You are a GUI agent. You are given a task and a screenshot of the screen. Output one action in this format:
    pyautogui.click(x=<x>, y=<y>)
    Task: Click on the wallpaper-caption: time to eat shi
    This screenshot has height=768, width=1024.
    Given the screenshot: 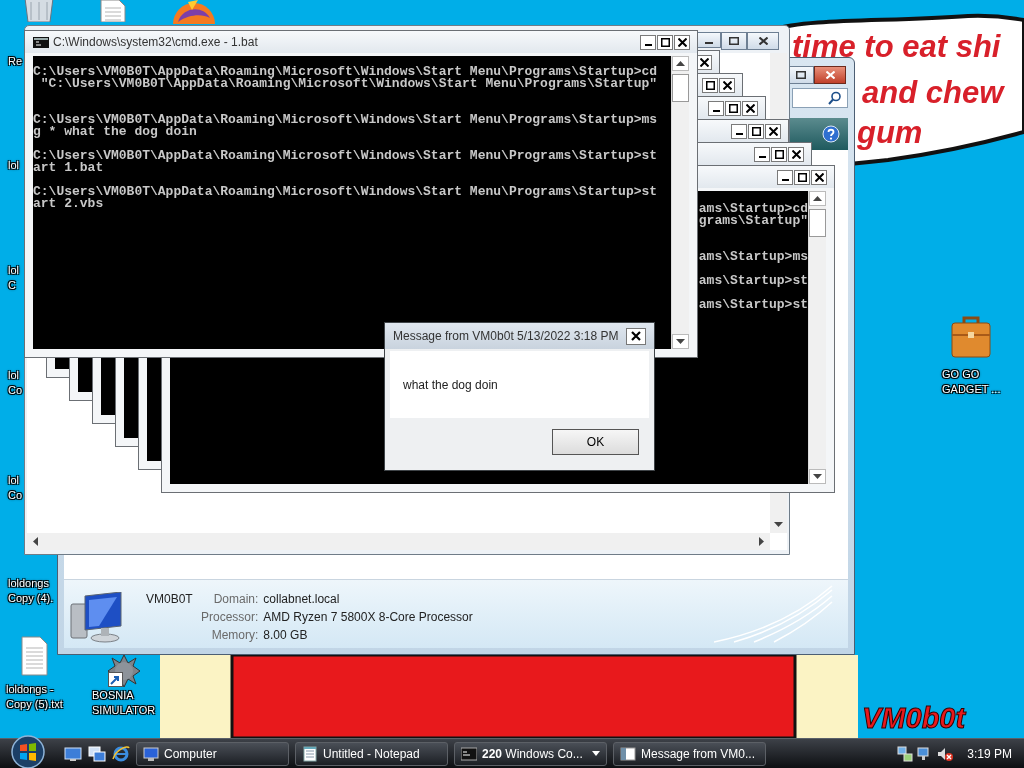 What is the action you would take?
    pyautogui.click(x=896, y=47)
    